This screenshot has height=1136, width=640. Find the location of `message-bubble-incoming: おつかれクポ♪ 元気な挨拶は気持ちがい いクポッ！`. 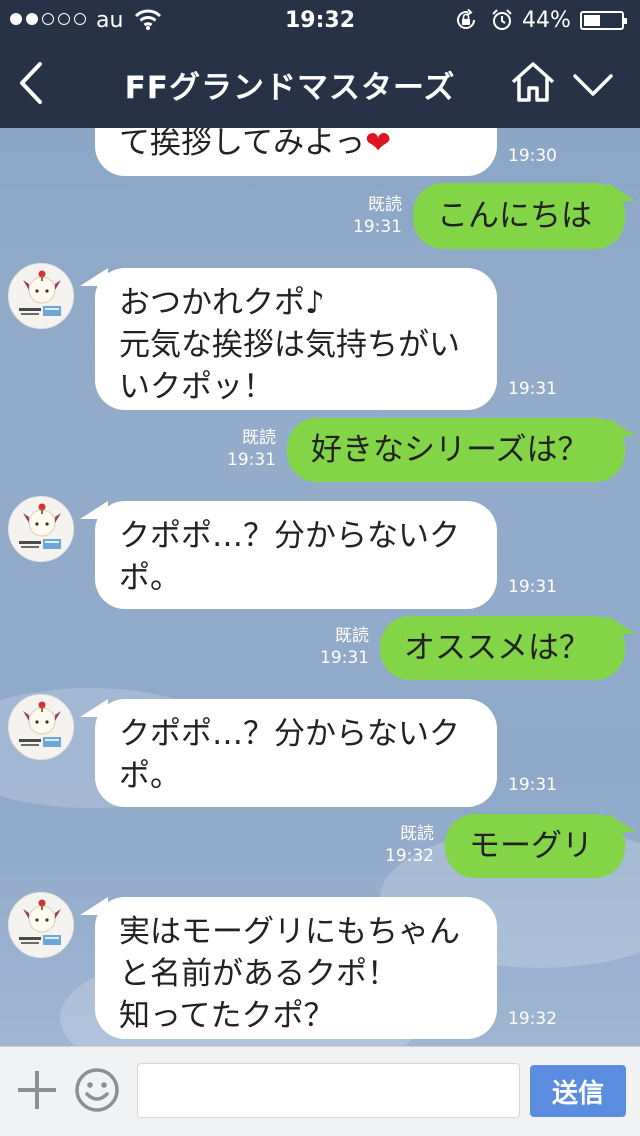

message-bubble-incoming: おつかれクポ♪ 元気な挨拶は気持ちがい いクポッ！ is located at coordinates (296, 339).